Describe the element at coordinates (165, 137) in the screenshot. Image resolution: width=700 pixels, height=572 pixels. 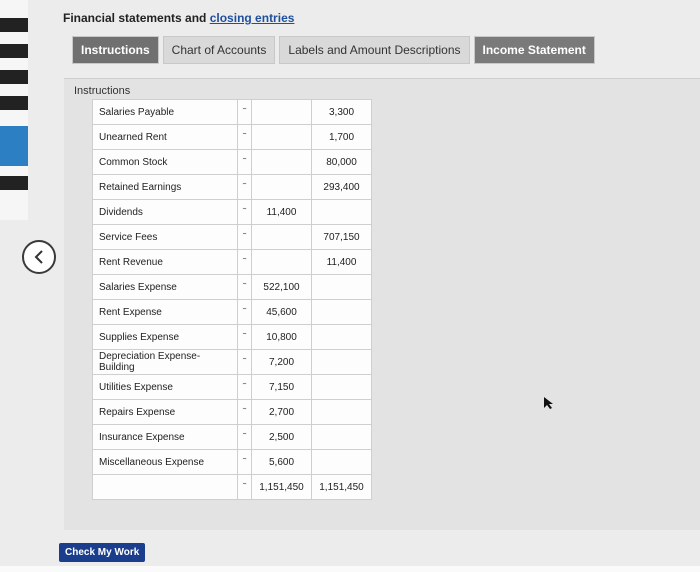
I see `account-name: Unearned Rent` at that location.